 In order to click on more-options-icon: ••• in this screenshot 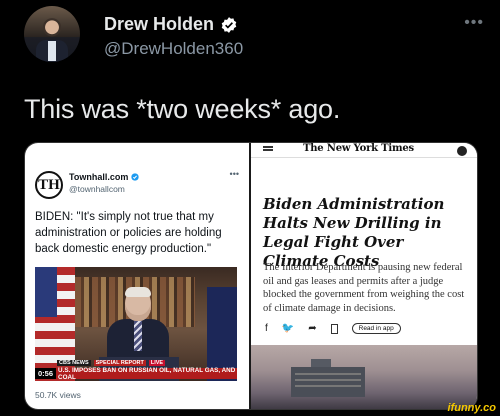, I will do `click(474, 23)`.